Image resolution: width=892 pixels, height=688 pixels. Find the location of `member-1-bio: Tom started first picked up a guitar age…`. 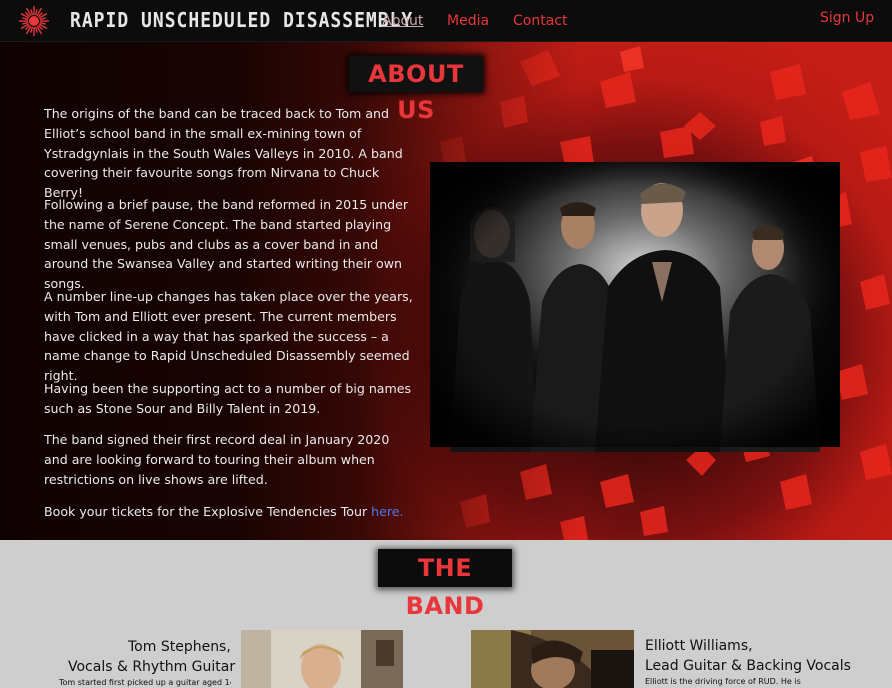

member-1-bio: Tom started first picked up a guitar age… is located at coordinates (145, 682).